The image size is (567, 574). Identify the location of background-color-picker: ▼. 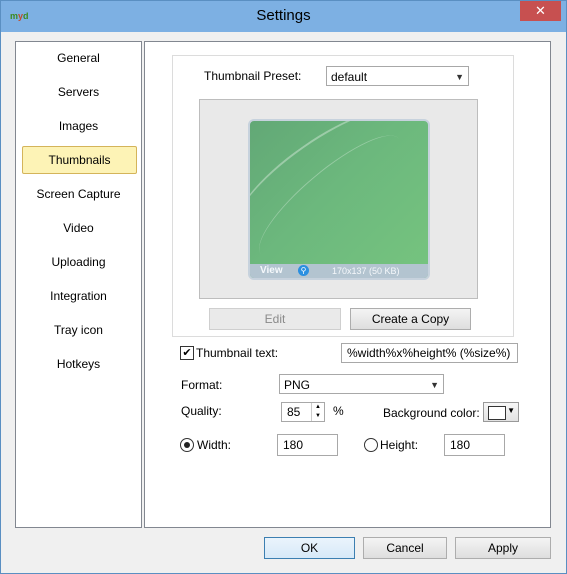
(501, 412).